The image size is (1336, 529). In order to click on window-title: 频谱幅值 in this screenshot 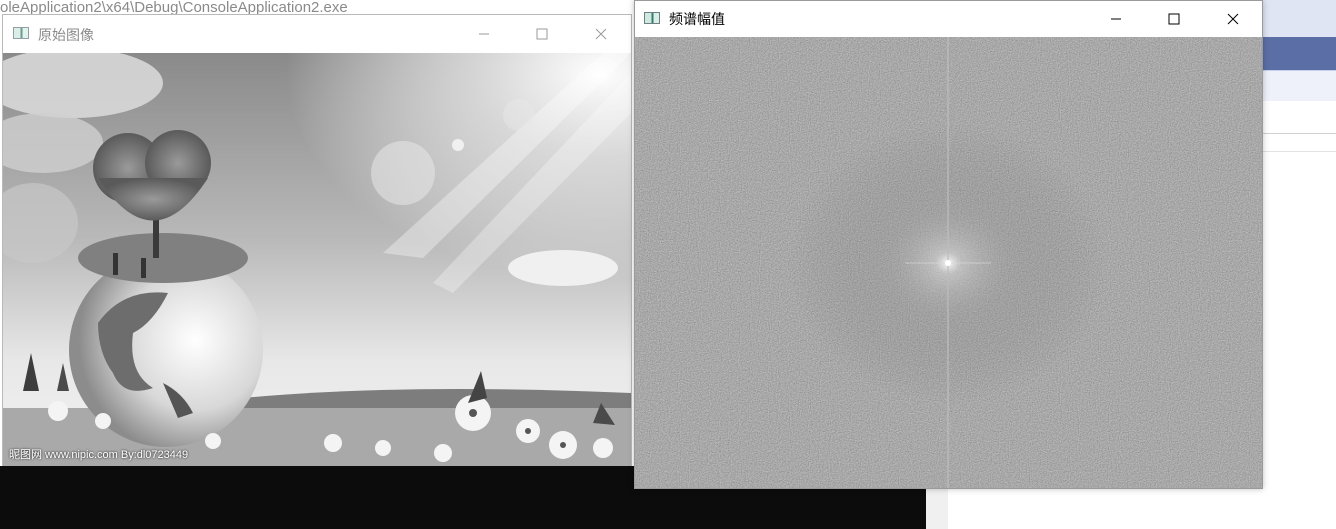, I will do `click(697, 20)`.